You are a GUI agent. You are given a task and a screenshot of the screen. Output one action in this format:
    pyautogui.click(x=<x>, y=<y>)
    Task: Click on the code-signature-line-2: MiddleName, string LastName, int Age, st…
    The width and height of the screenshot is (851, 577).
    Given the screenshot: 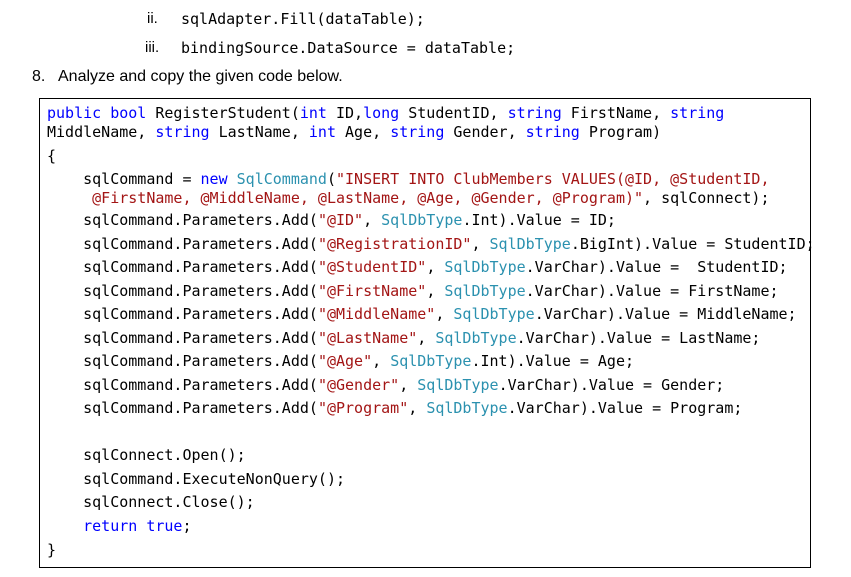 What is the action you would take?
    pyautogui.click(x=354, y=132)
    